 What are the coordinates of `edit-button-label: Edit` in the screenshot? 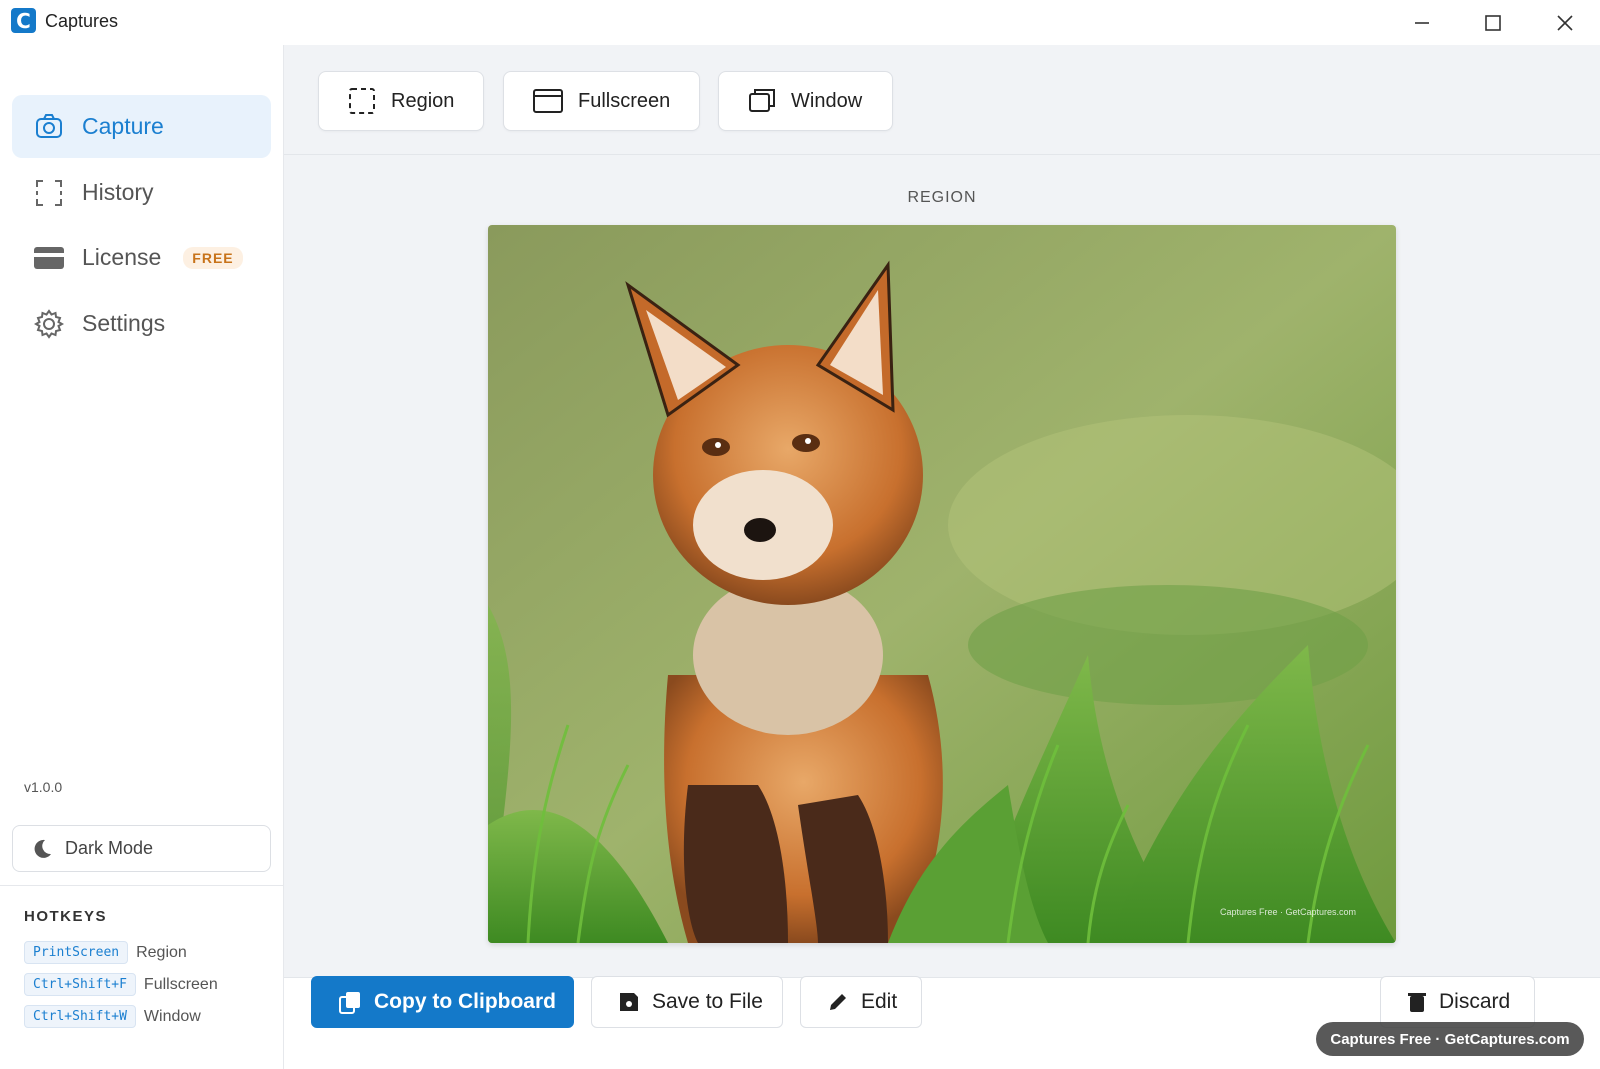 It's located at (879, 1001).